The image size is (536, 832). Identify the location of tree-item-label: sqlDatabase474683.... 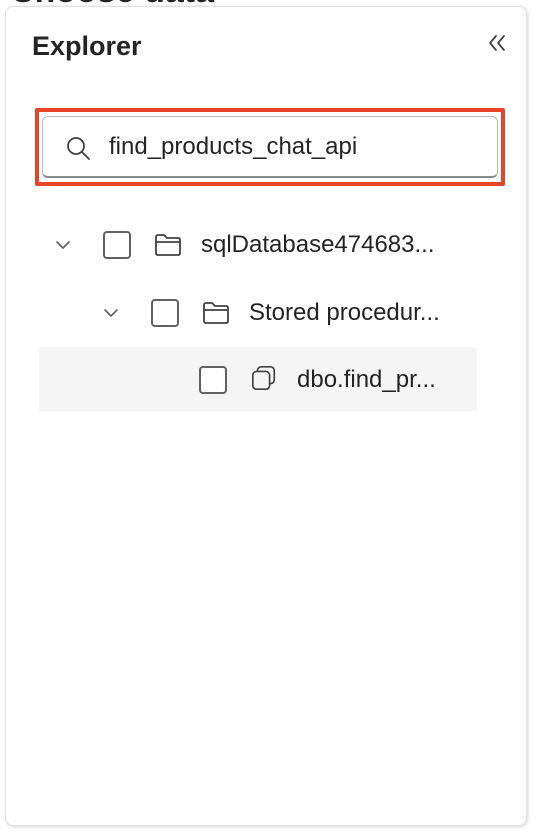
(318, 244).